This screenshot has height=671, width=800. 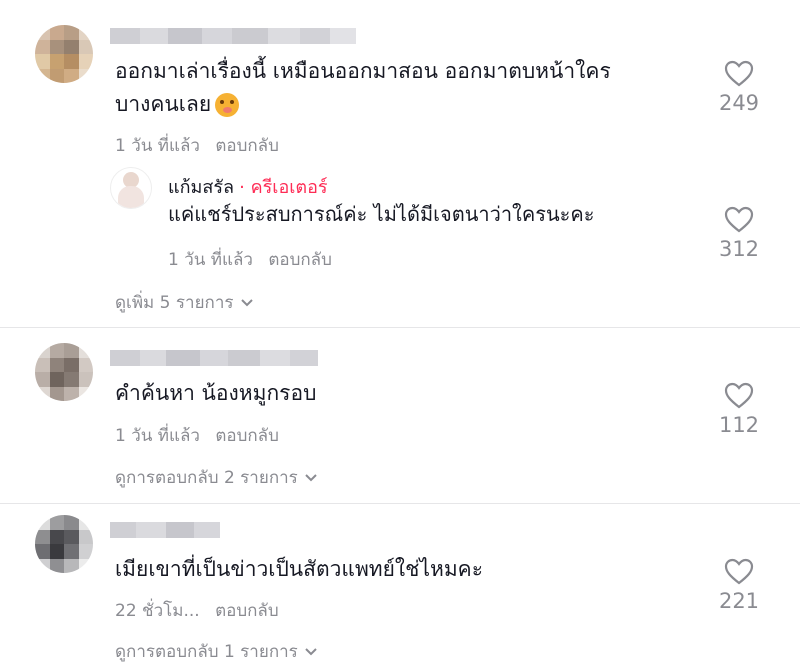 What do you see at coordinates (739, 233) in the screenshot?
I see `like-button: 312` at bounding box center [739, 233].